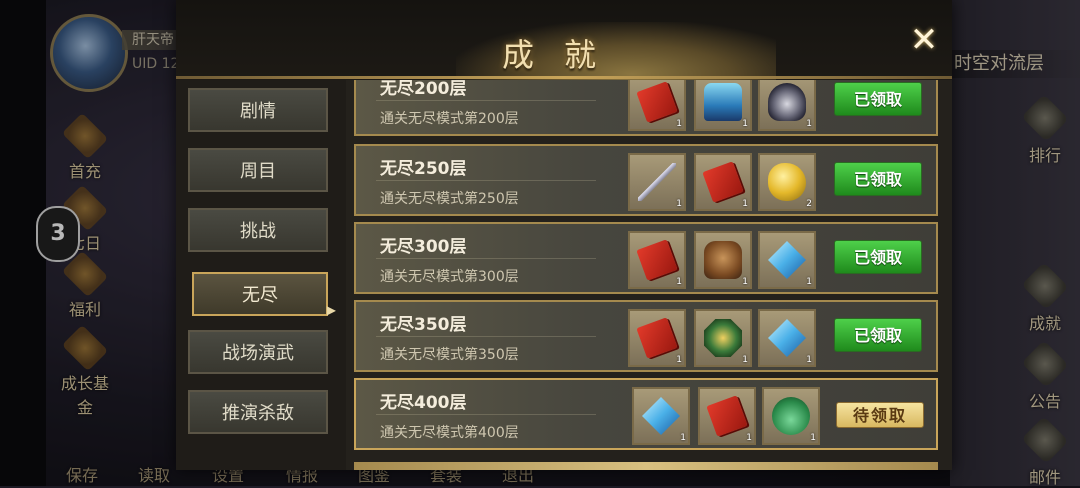  Describe the element at coordinates (880, 415) in the screenshot. I see `claim-button: 待领取` at that location.